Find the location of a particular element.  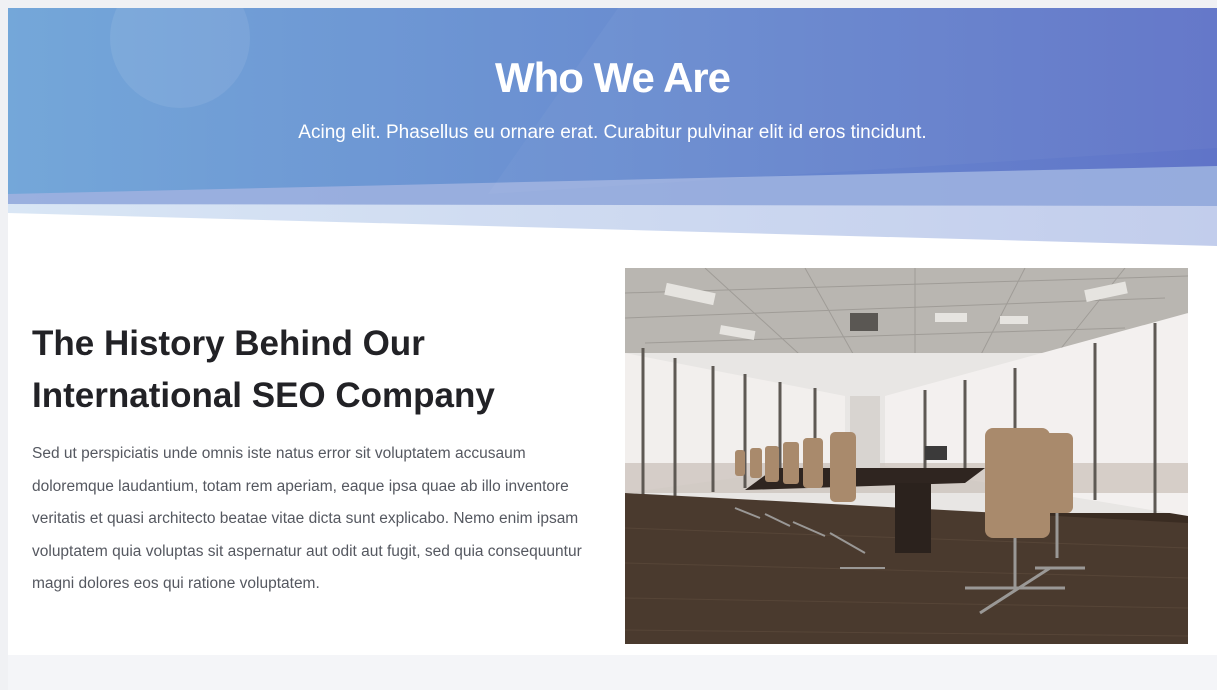

next-section-band is located at coordinates (612, 672).